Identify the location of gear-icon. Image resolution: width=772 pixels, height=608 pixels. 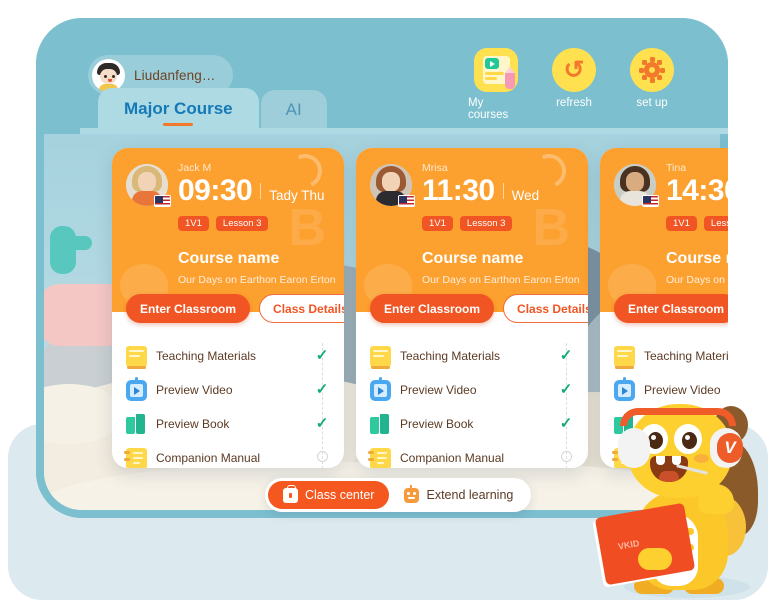
(652, 70).